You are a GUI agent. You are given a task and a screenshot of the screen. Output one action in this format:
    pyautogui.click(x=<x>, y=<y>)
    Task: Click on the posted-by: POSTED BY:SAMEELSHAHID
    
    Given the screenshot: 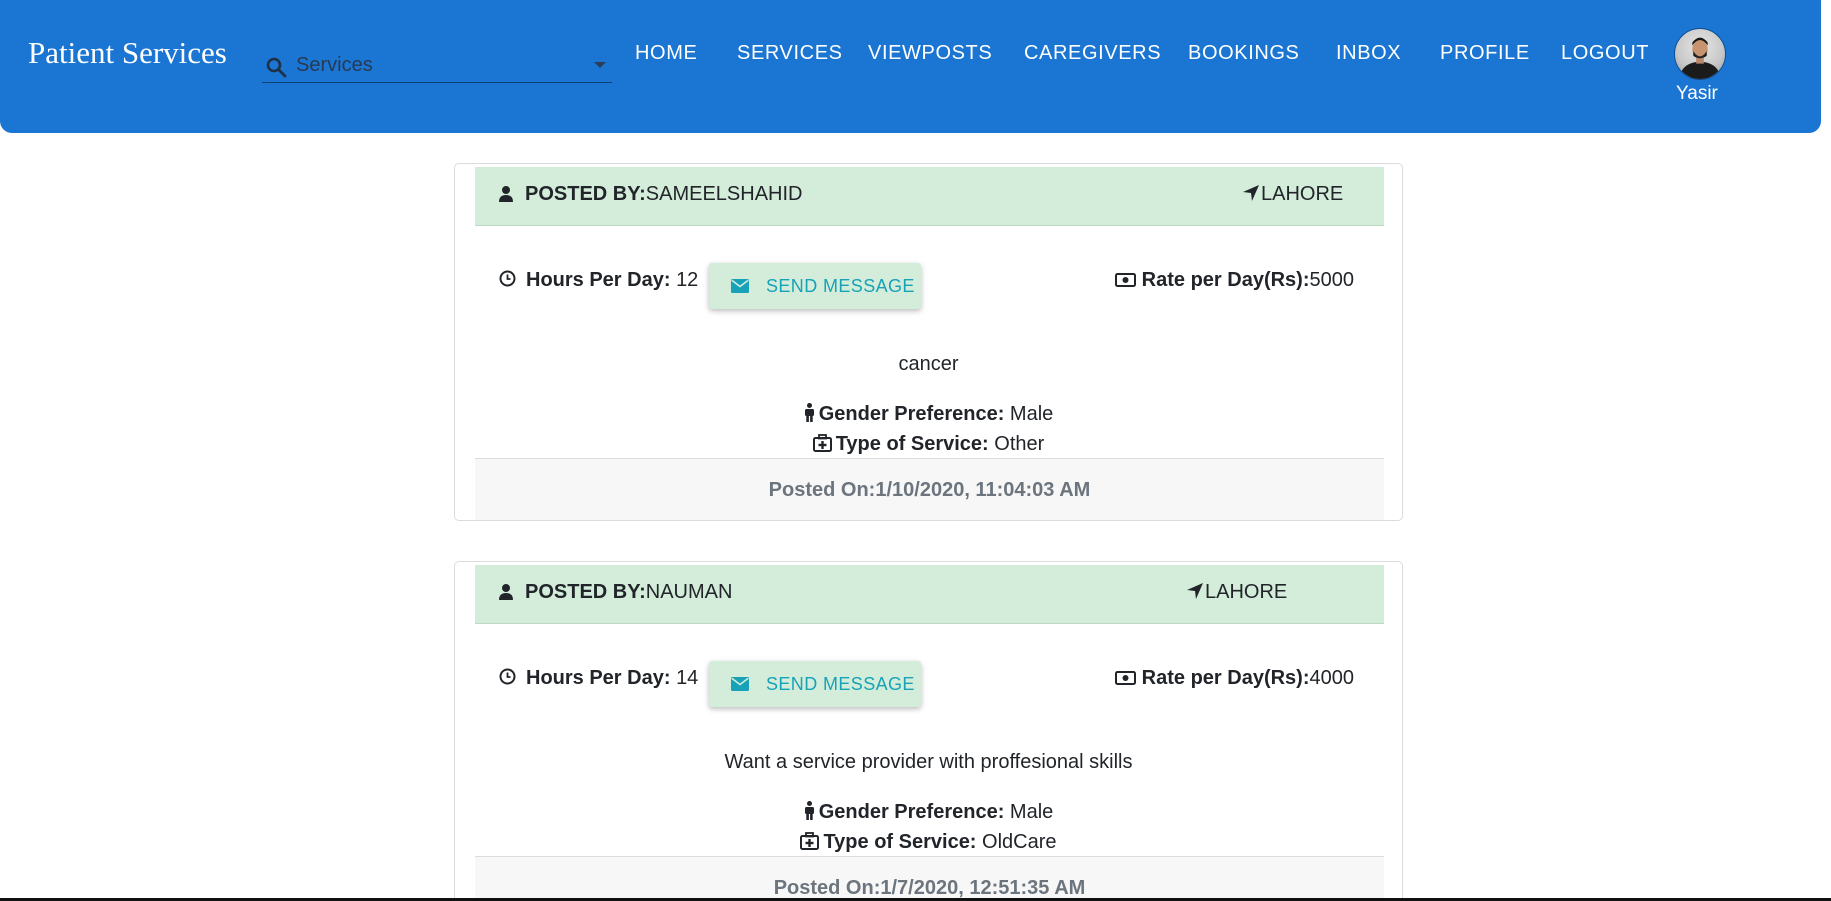 What is the action you would take?
    pyautogui.click(x=650, y=194)
    